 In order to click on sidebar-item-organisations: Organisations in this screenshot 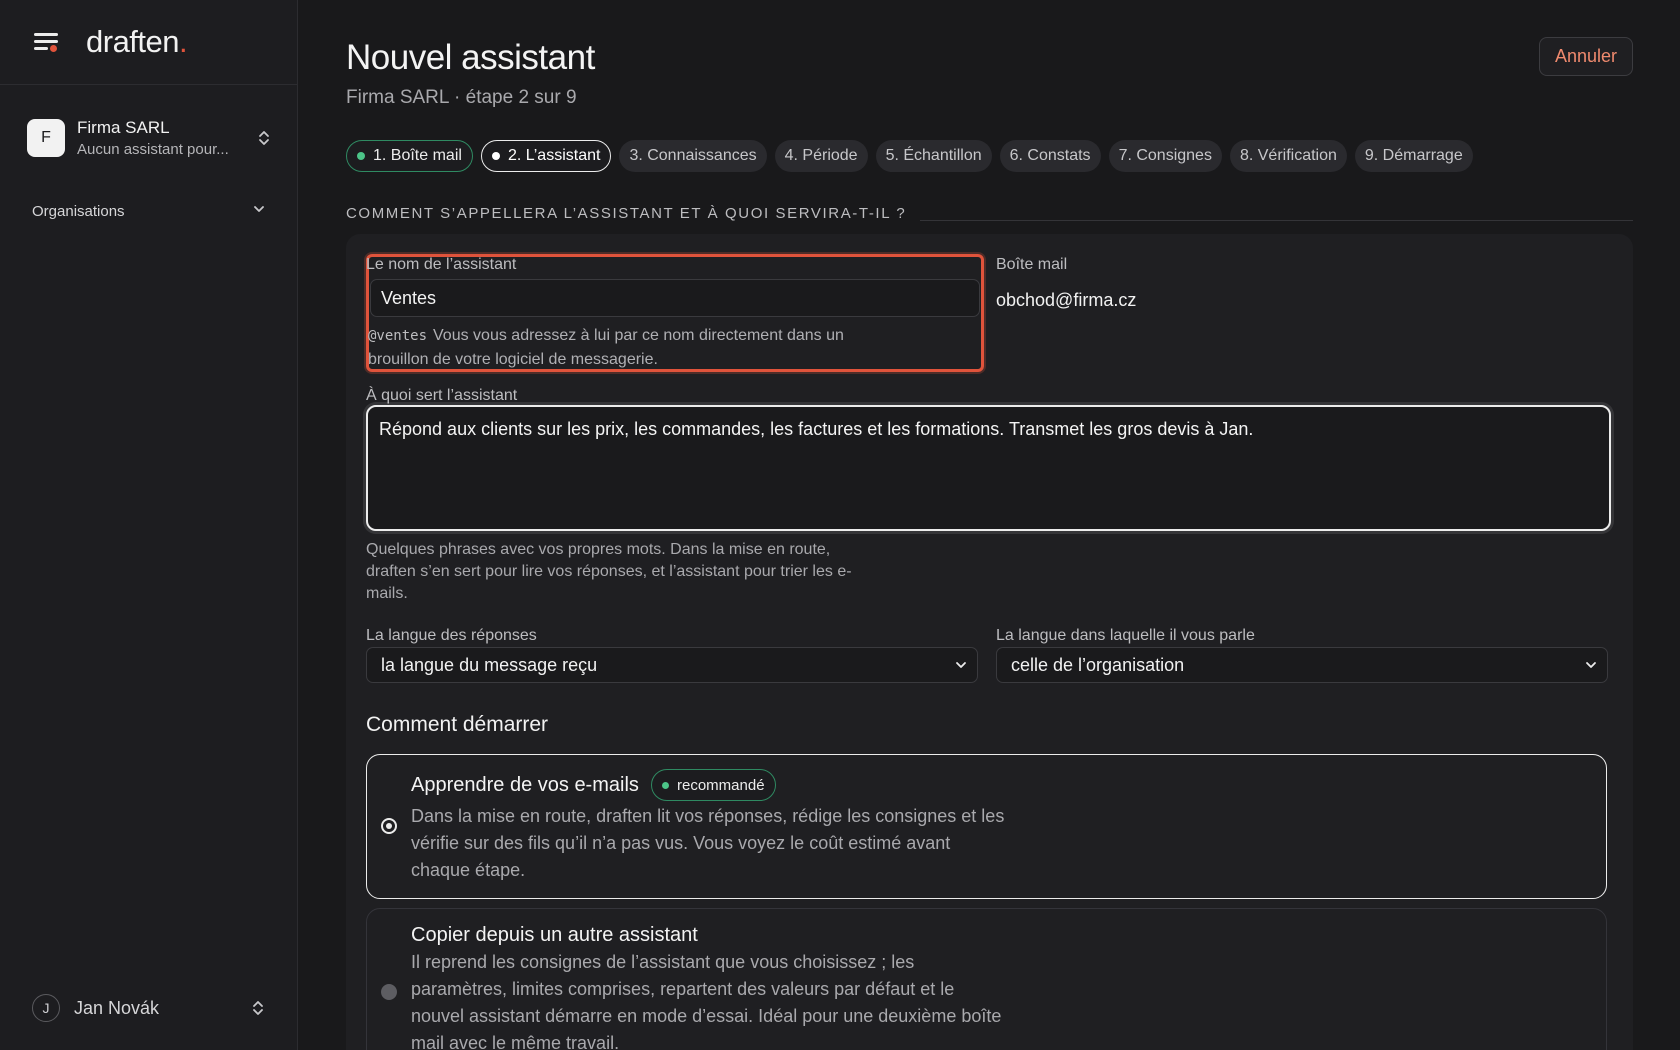, I will do `click(149, 211)`.